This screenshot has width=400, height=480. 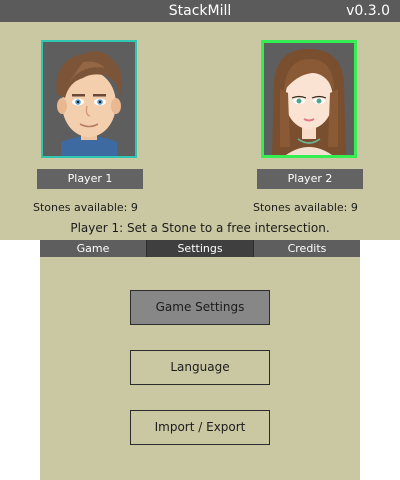 What do you see at coordinates (93, 248) in the screenshot?
I see `tab-game: Game` at bounding box center [93, 248].